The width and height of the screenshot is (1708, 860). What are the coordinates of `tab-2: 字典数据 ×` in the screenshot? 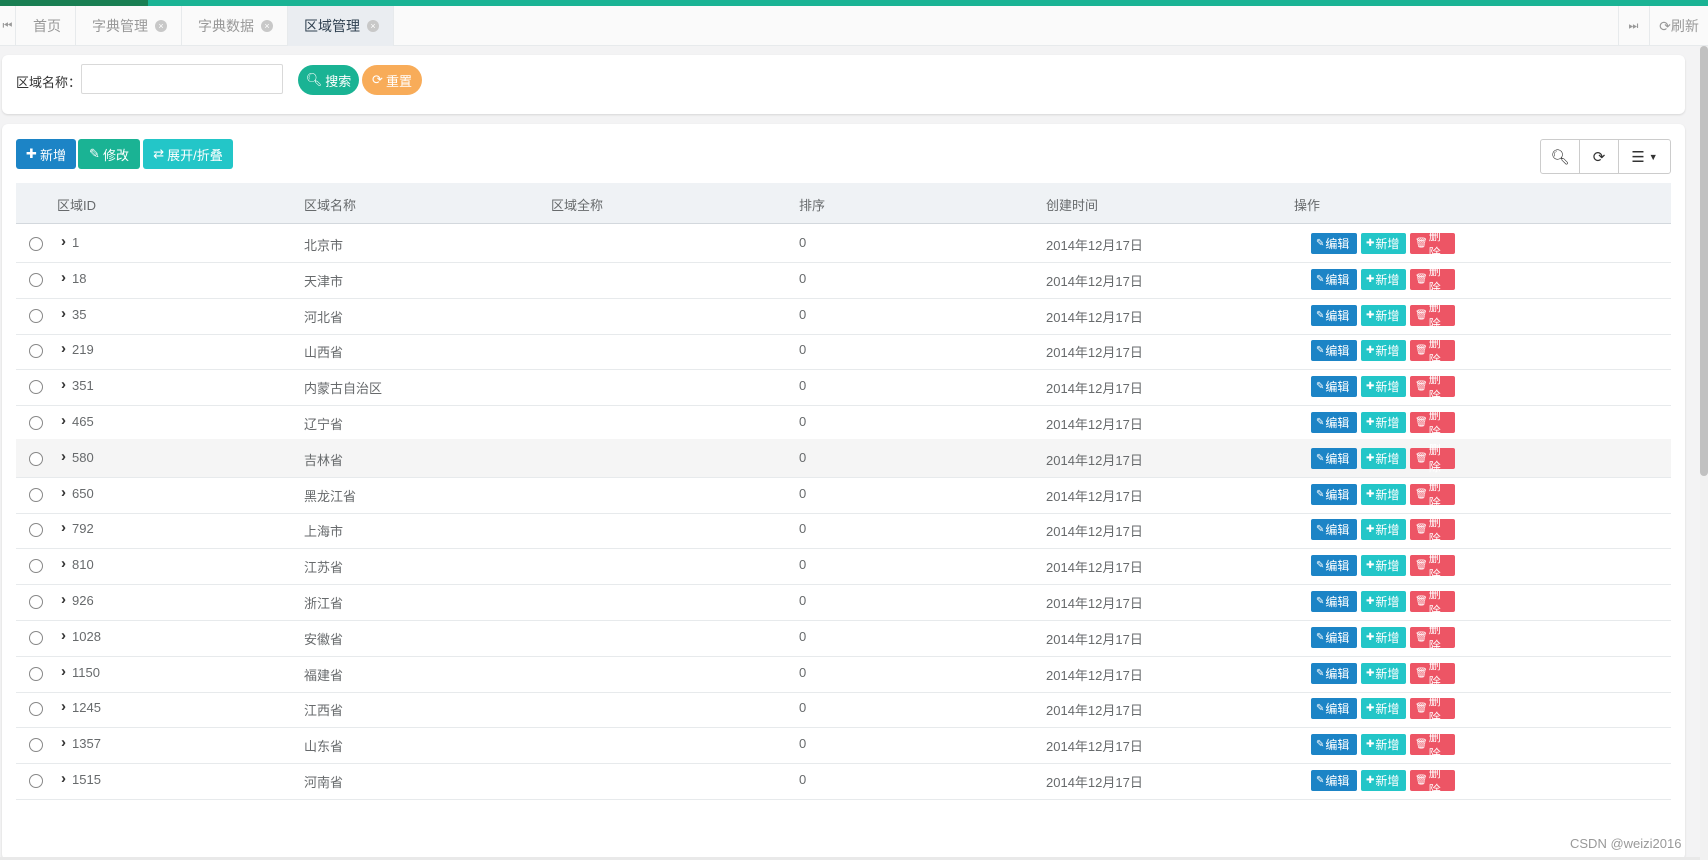 It's located at (235, 26).